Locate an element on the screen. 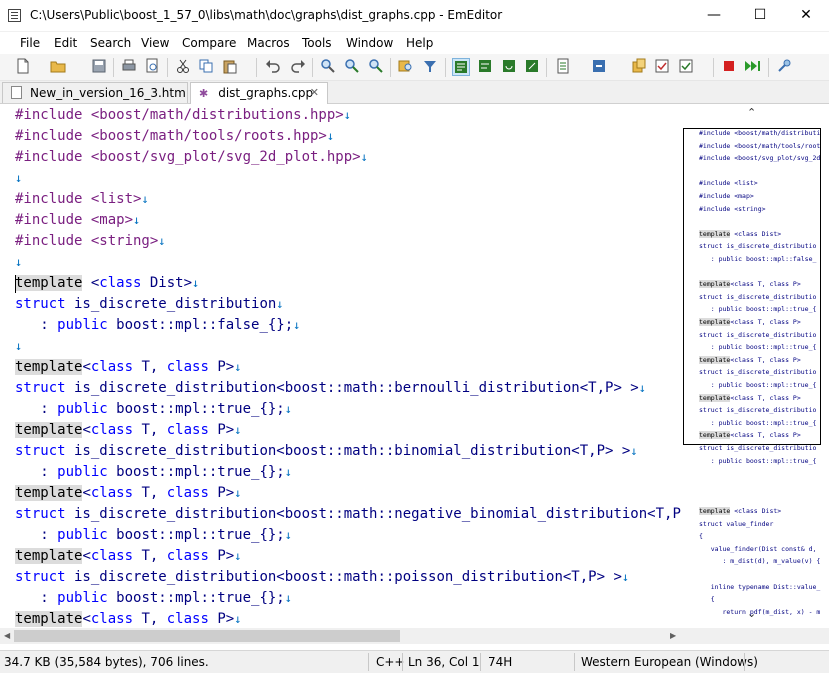 The image size is (829, 673). minimap-line: inline typename Dist::value_ is located at coordinates (760, 586).